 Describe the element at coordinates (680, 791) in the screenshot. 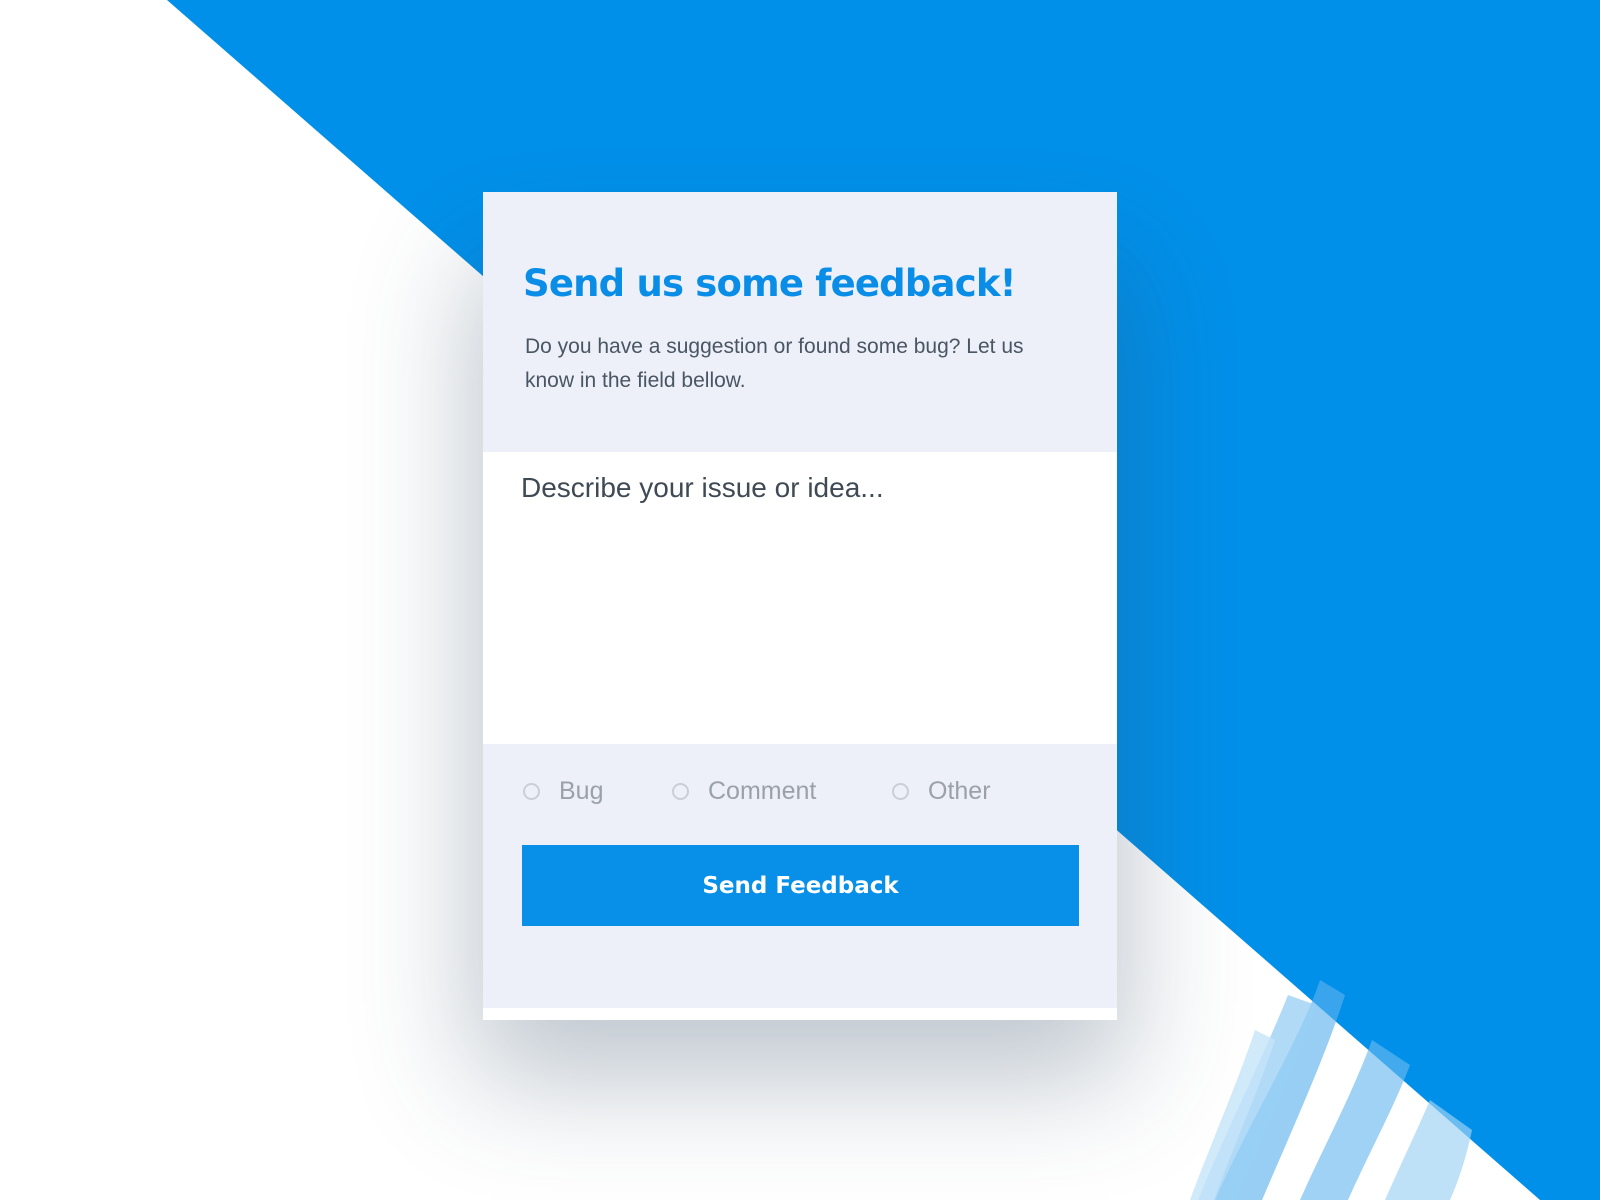

I see `radio-button-comment` at that location.